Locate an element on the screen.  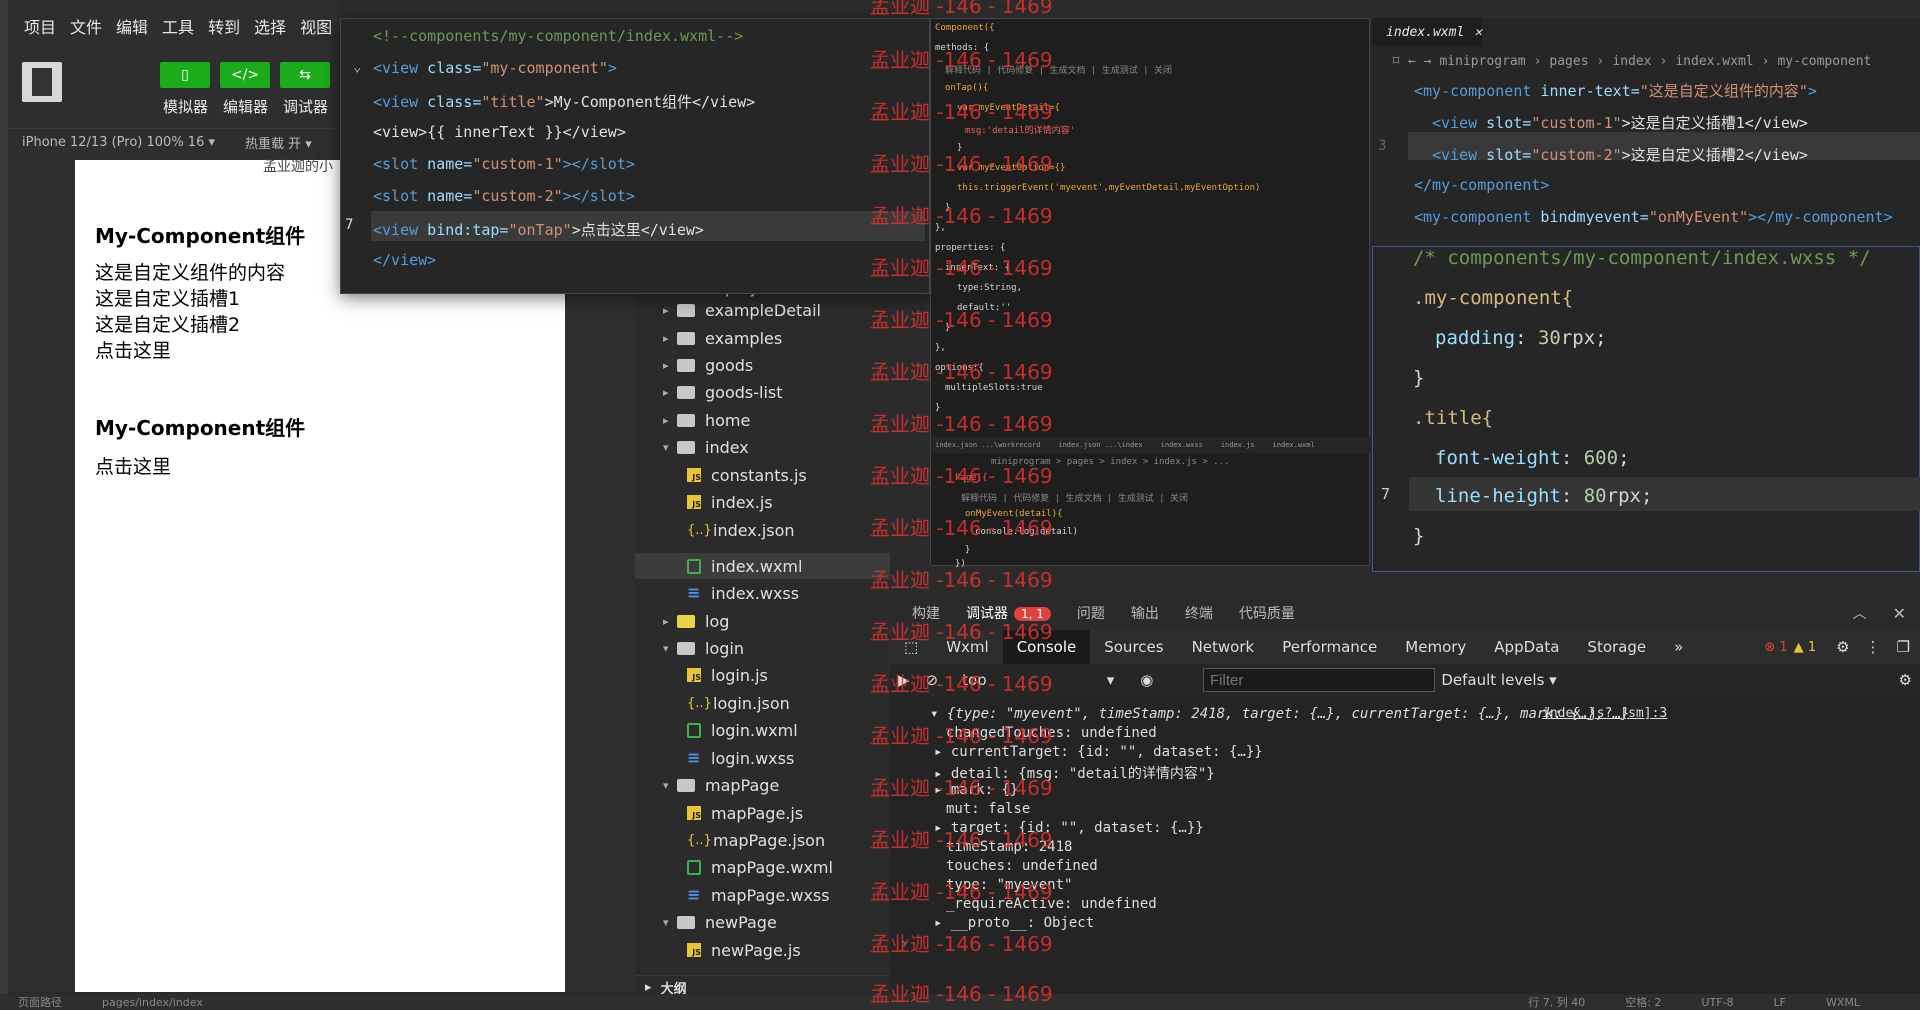
menu-project: 项目 is located at coordinates (40, 26).